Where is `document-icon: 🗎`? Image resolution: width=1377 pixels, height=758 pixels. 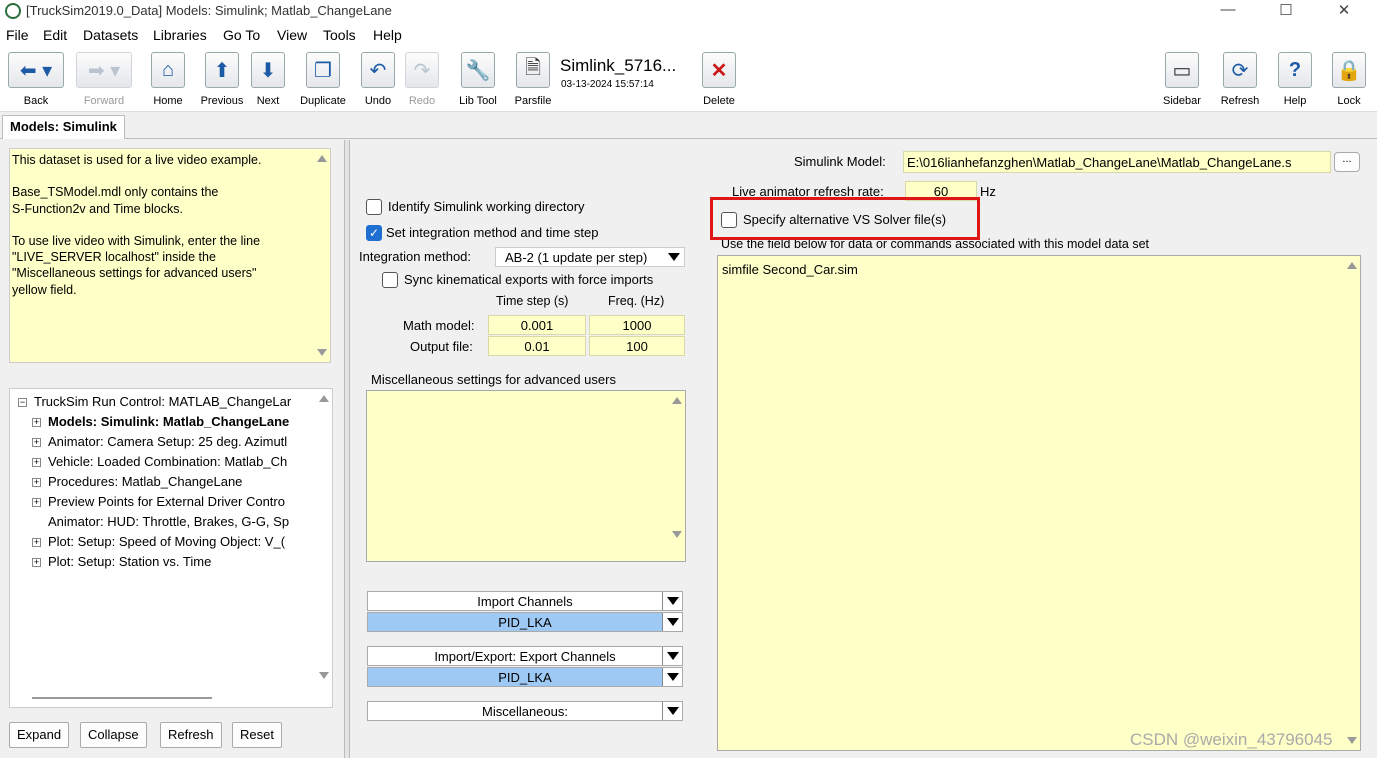 document-icon: 🗎 is located at coordinates (533, 70).